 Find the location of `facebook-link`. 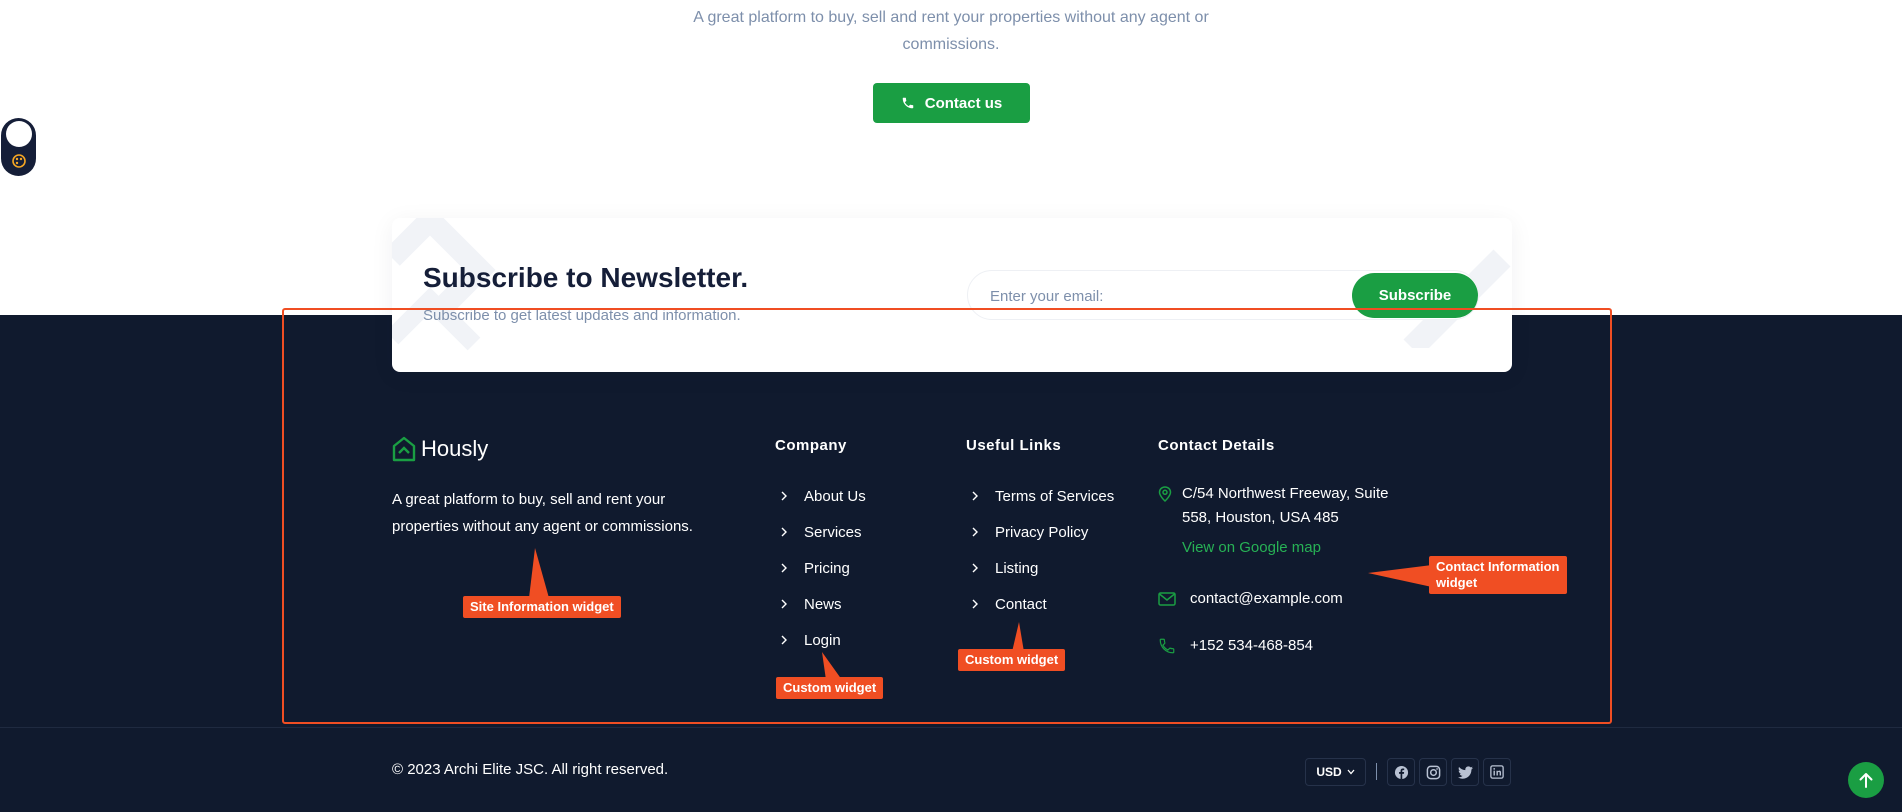

facebook-link is located at coordinates (1401, 772).